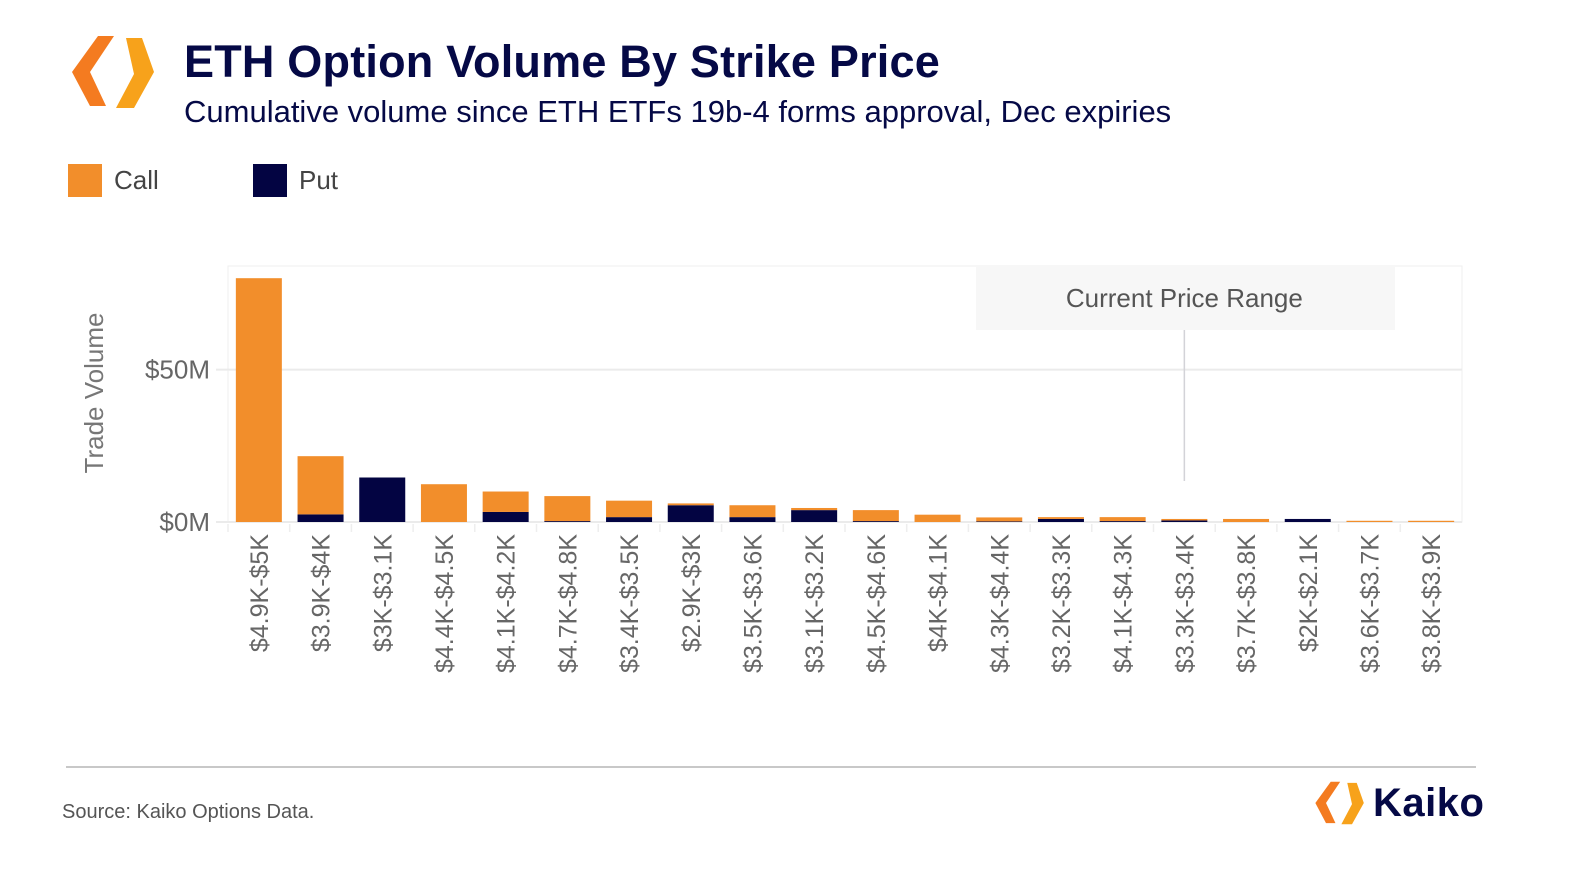  Describe the element at coordinates (184, 522) in the screenshot. I see `y-tick-label: $0M` at that location.